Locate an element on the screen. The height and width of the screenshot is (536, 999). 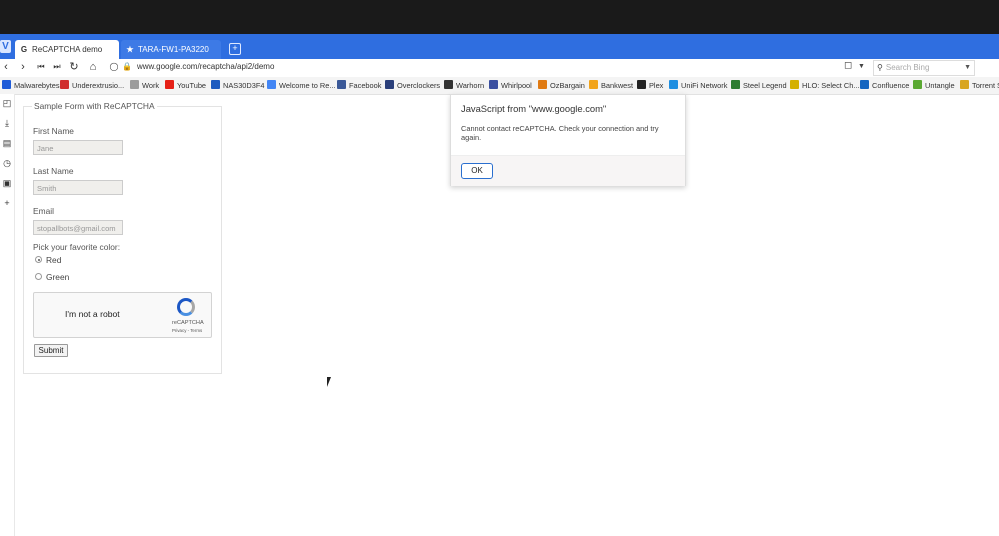
side-panel: ◰ ⤓ ▤ ◷ ▣ + is located at coordinates (7, 315).